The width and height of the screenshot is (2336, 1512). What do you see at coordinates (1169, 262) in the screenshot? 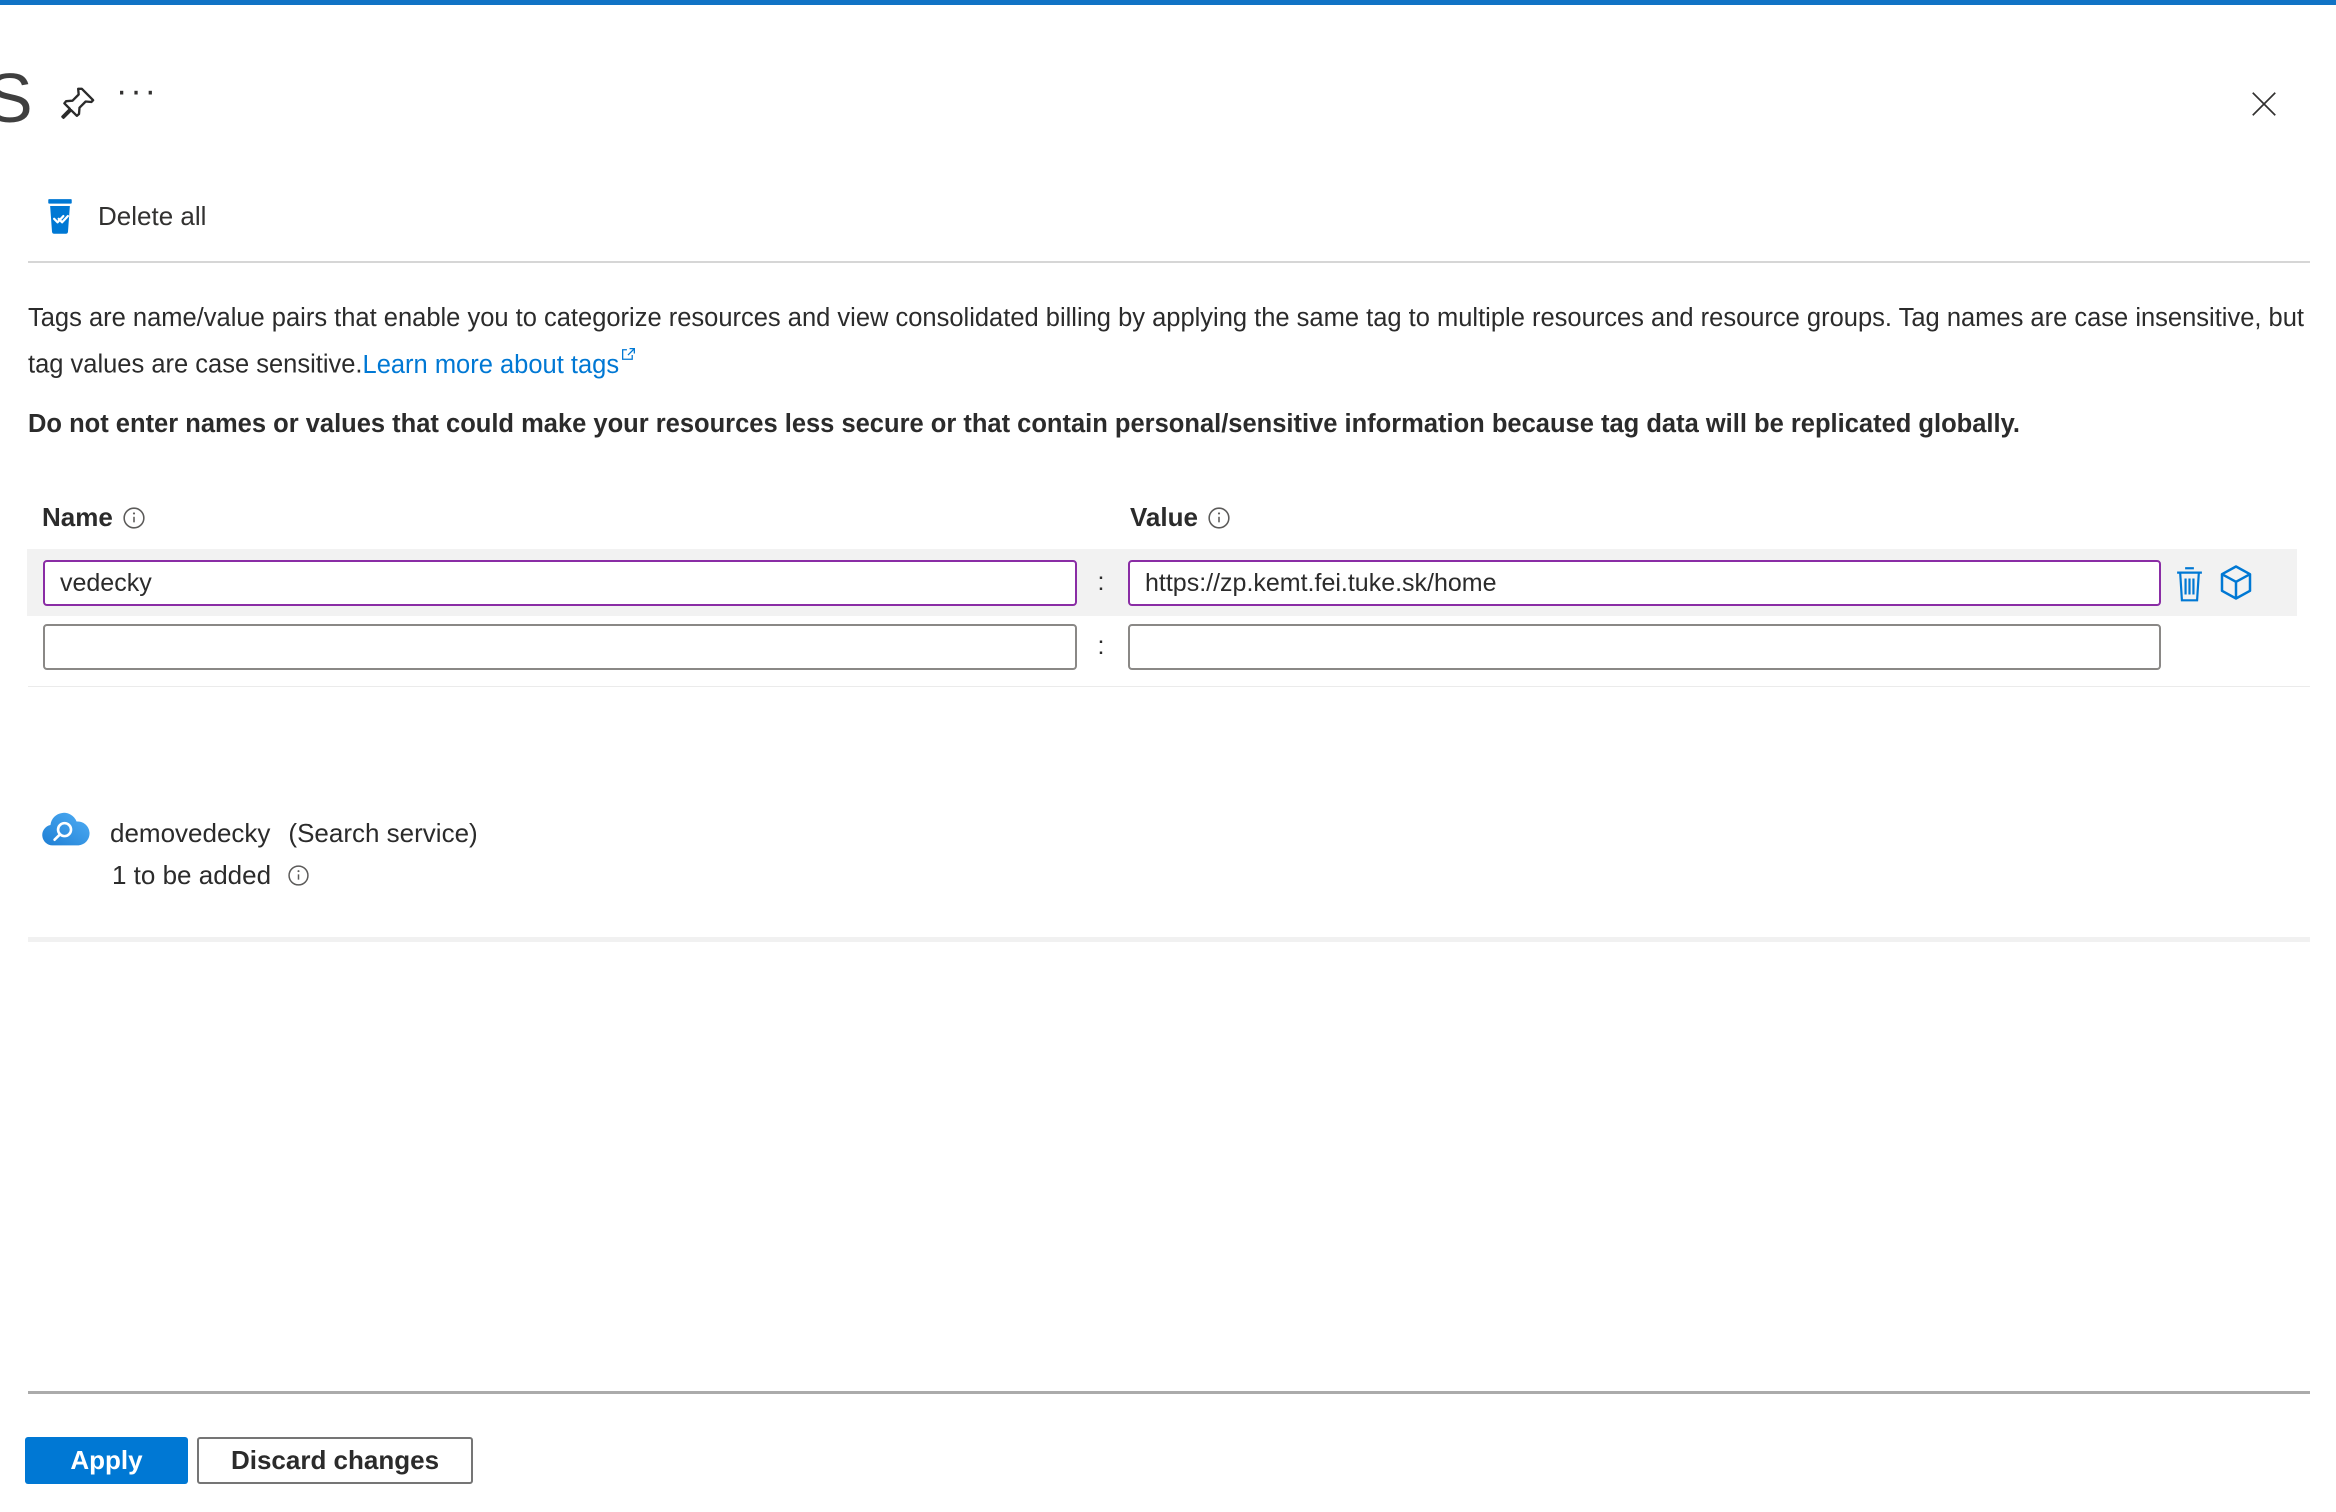
I see `command-bar-divider` at bounding box center [1169, 262].